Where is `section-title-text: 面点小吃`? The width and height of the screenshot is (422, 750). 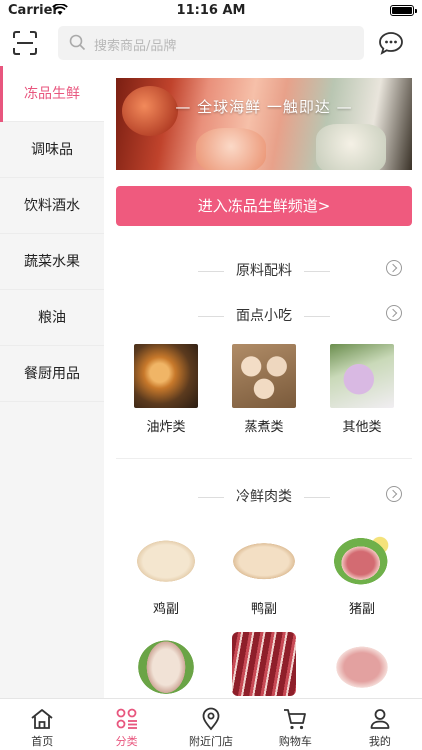 section-title-text: 面点小吃 is located at coordinates (264, 316).